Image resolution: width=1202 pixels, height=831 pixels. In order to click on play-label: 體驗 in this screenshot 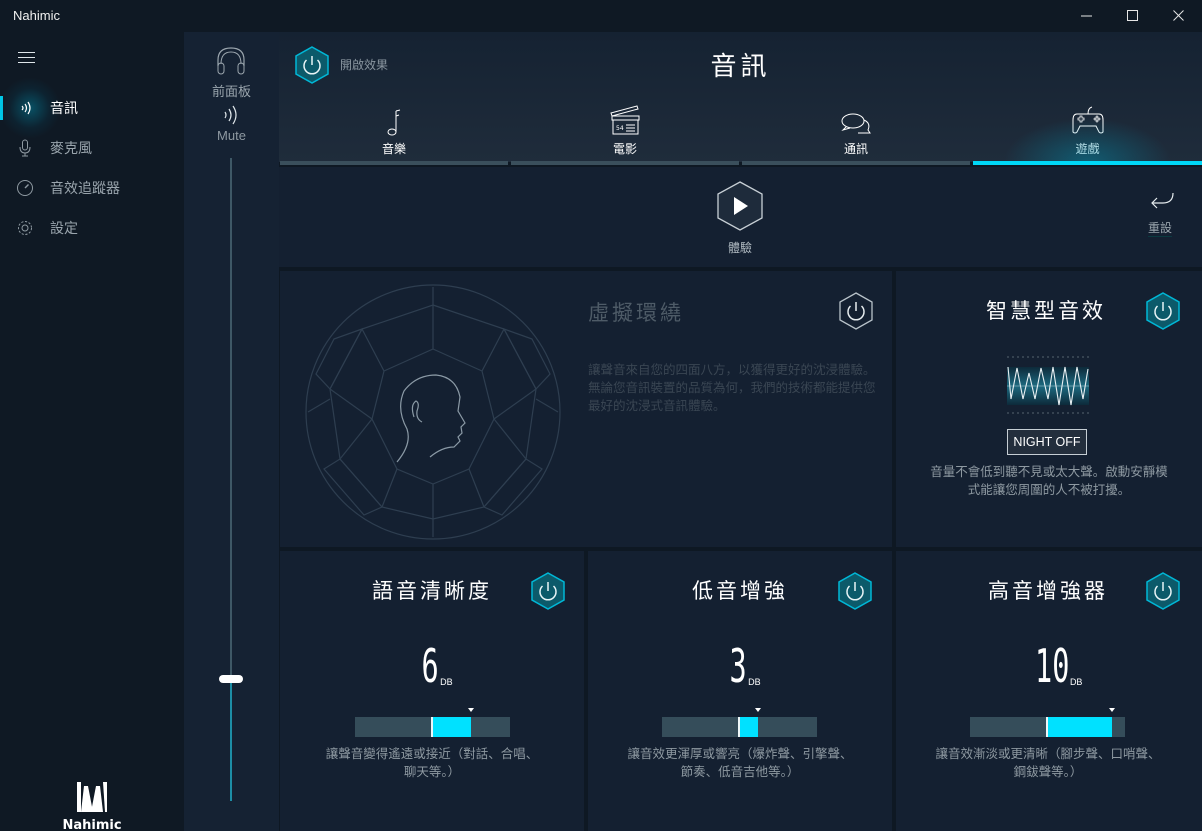, I will do `click(739, 248)`.